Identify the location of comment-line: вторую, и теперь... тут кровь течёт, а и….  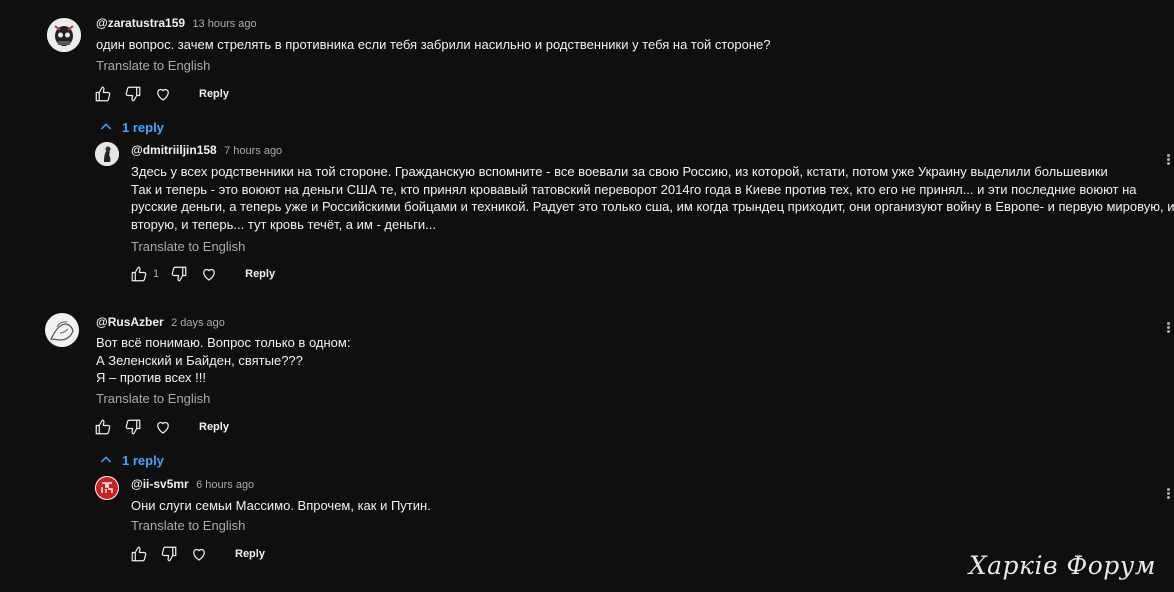
(283, 224).